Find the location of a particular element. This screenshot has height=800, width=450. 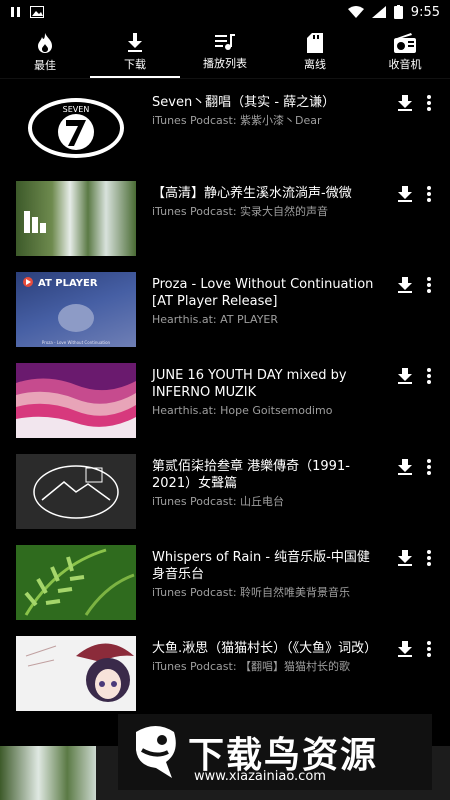

sd-card-icon is located at coordinates (315, 42).